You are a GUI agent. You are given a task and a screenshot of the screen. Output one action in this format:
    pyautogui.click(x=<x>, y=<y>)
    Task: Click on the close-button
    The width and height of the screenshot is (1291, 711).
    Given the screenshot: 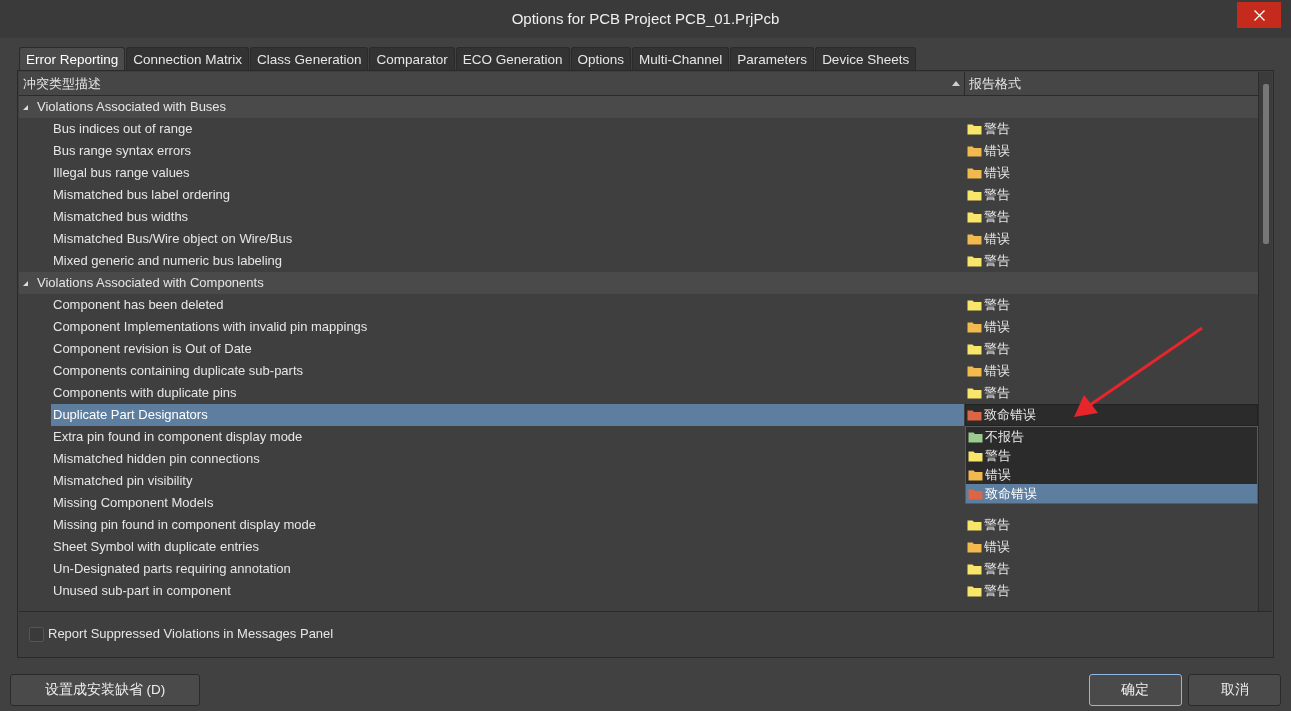 What is the action you would take?
    pyautogui.click(x=1259, y=15)
    